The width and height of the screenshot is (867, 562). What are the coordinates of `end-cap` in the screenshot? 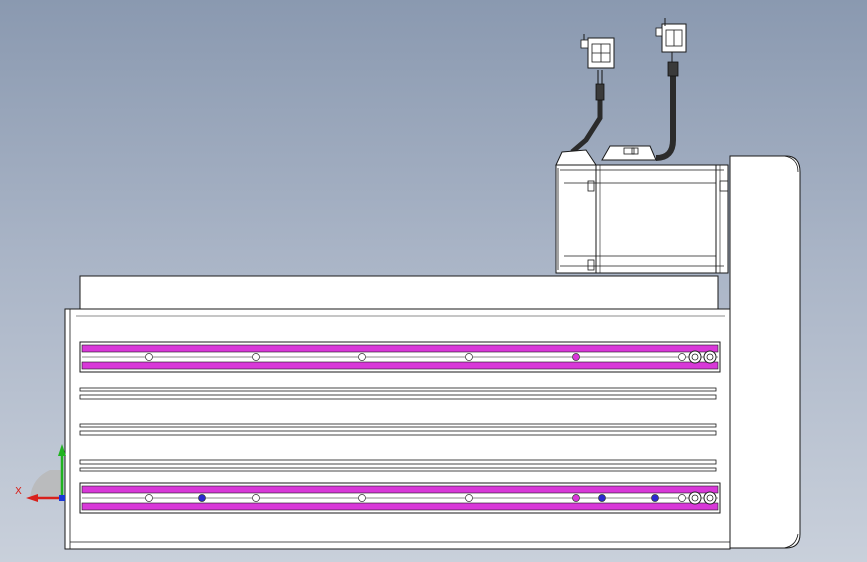 It's located at (765, 352).